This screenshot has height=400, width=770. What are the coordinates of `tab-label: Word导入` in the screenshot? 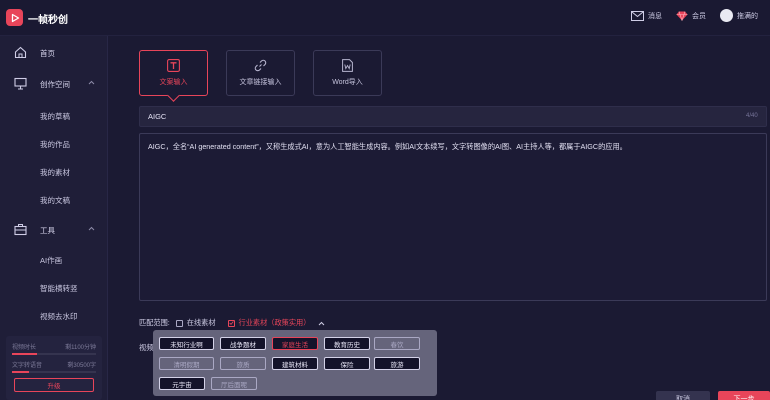 It's located at (347, 82).